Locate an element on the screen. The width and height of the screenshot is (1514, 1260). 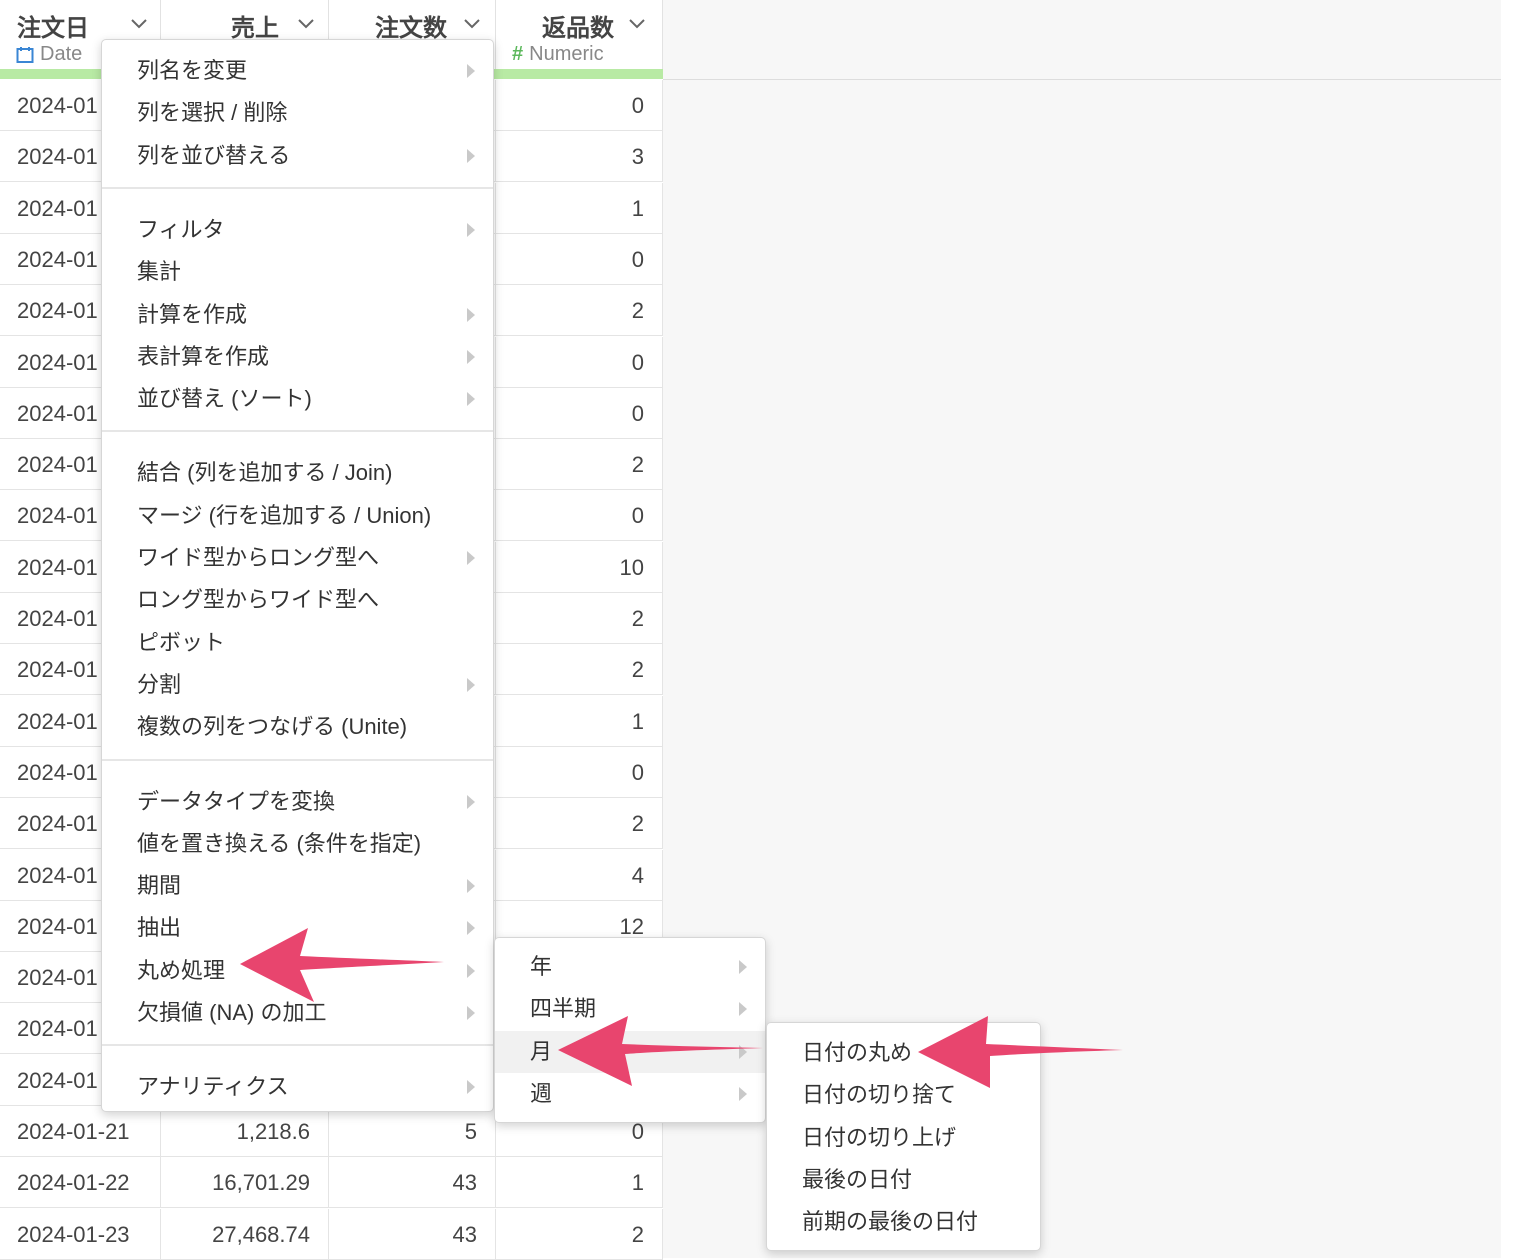
menu-item-label: ワイド型からロング型へ is located at coordinates (258, 557).